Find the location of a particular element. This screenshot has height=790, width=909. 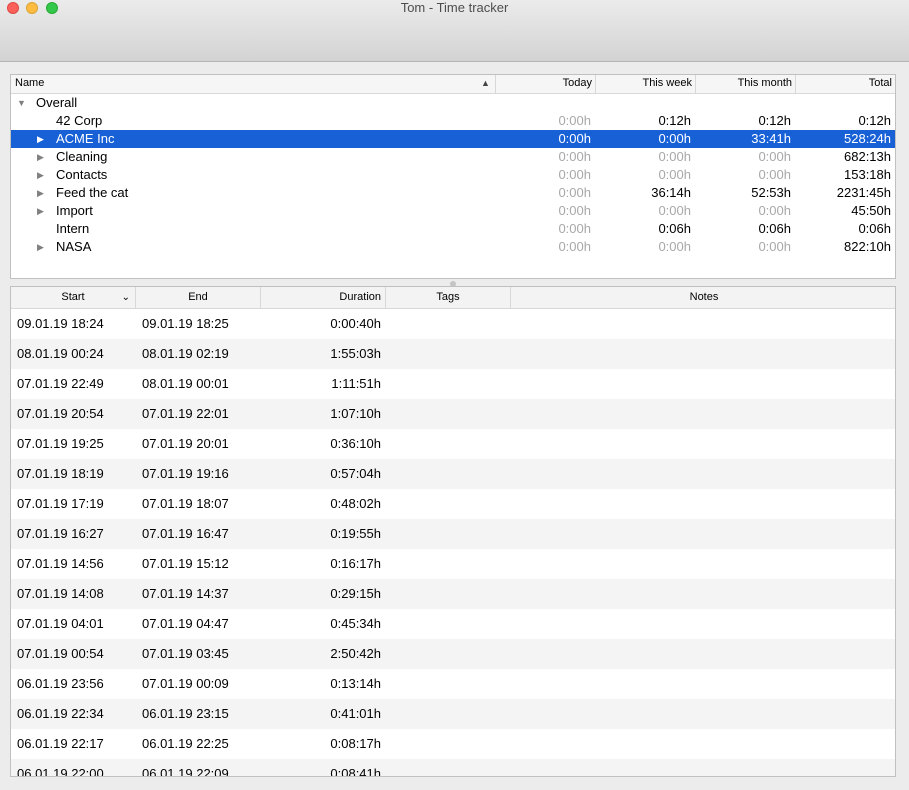

disclosure-expanded-icon: ▼ is located at coordinates (21, 103).